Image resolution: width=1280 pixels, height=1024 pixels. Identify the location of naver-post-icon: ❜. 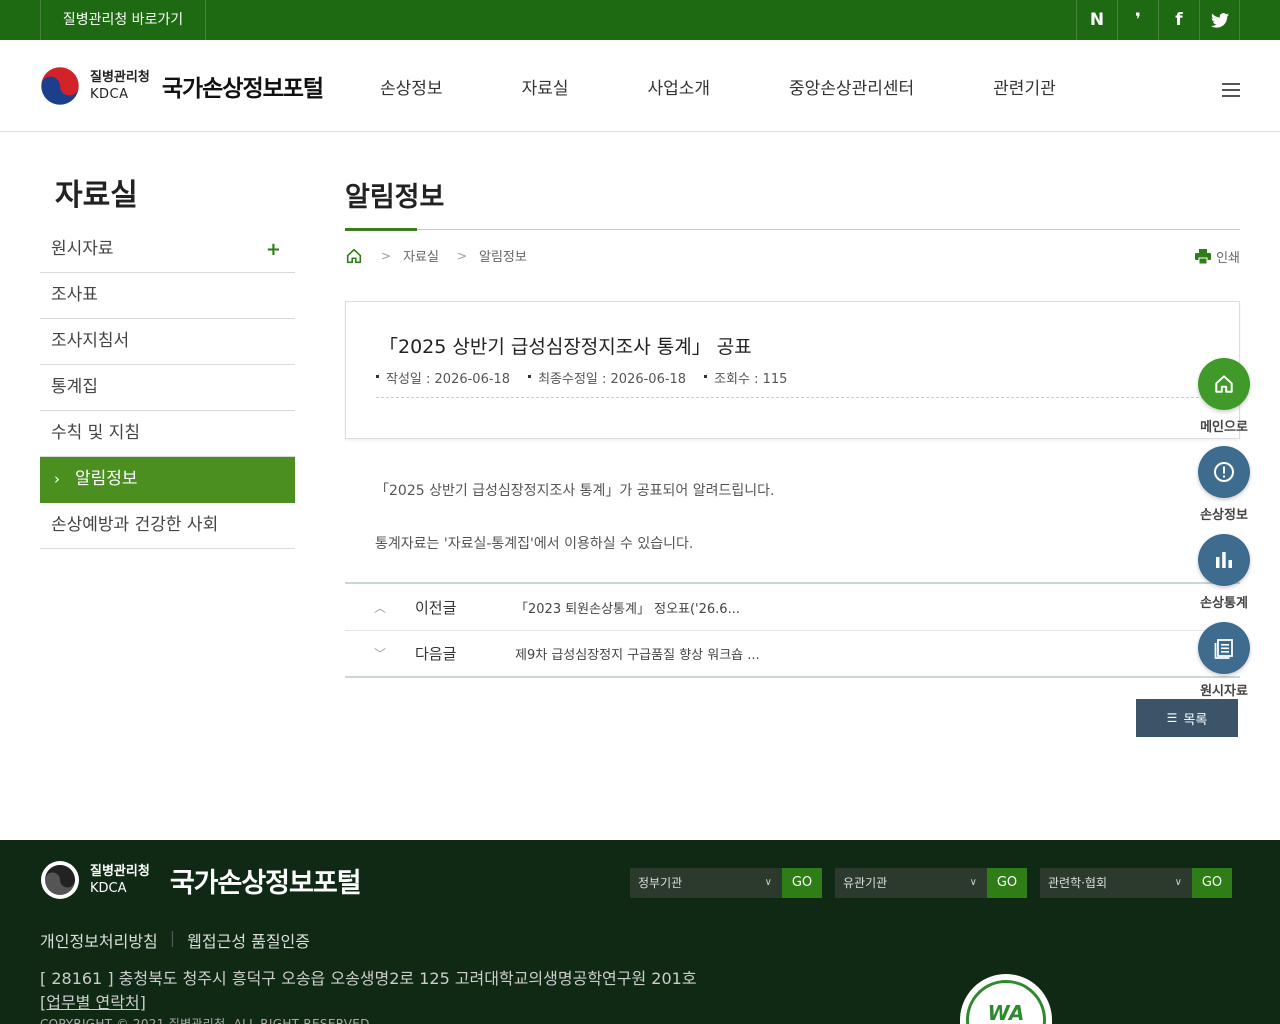
(1137, 20).